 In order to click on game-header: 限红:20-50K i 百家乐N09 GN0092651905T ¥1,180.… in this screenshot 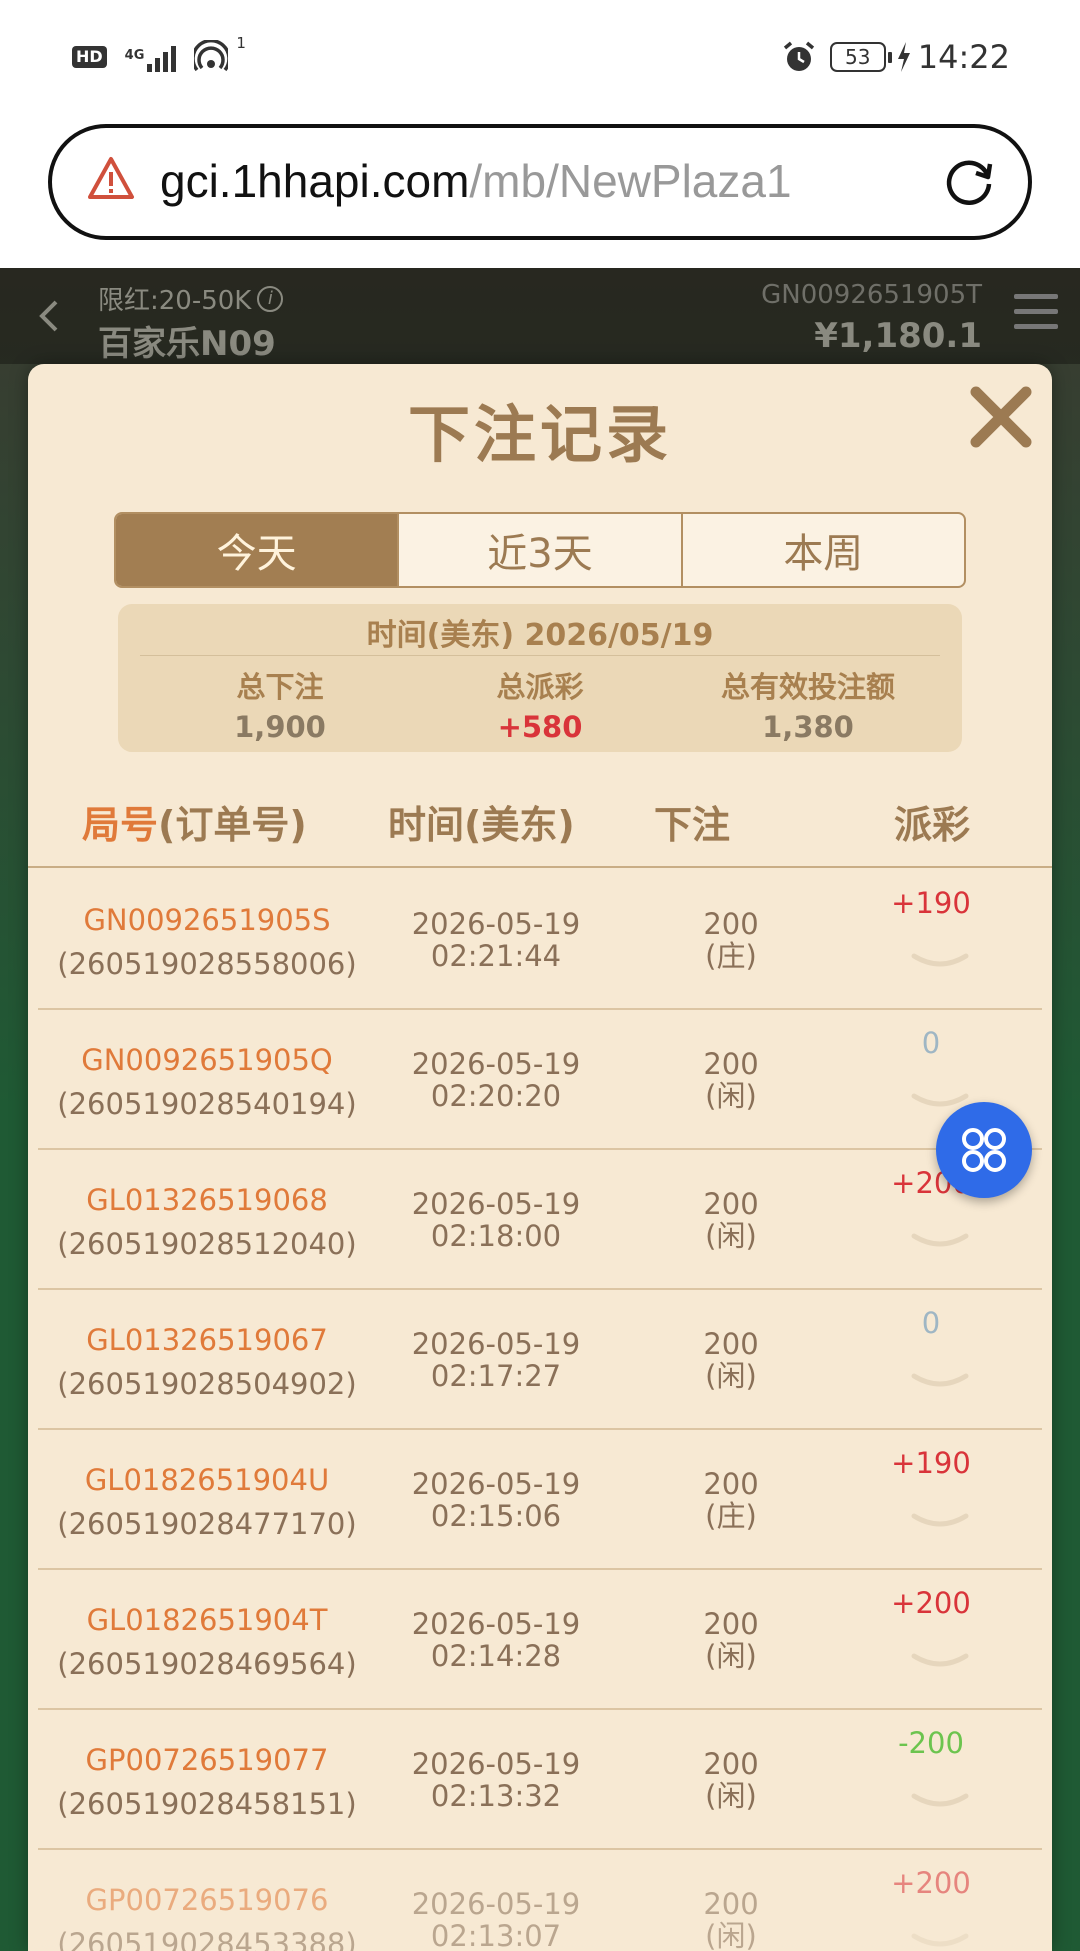, I will do `click(540, 316)`.